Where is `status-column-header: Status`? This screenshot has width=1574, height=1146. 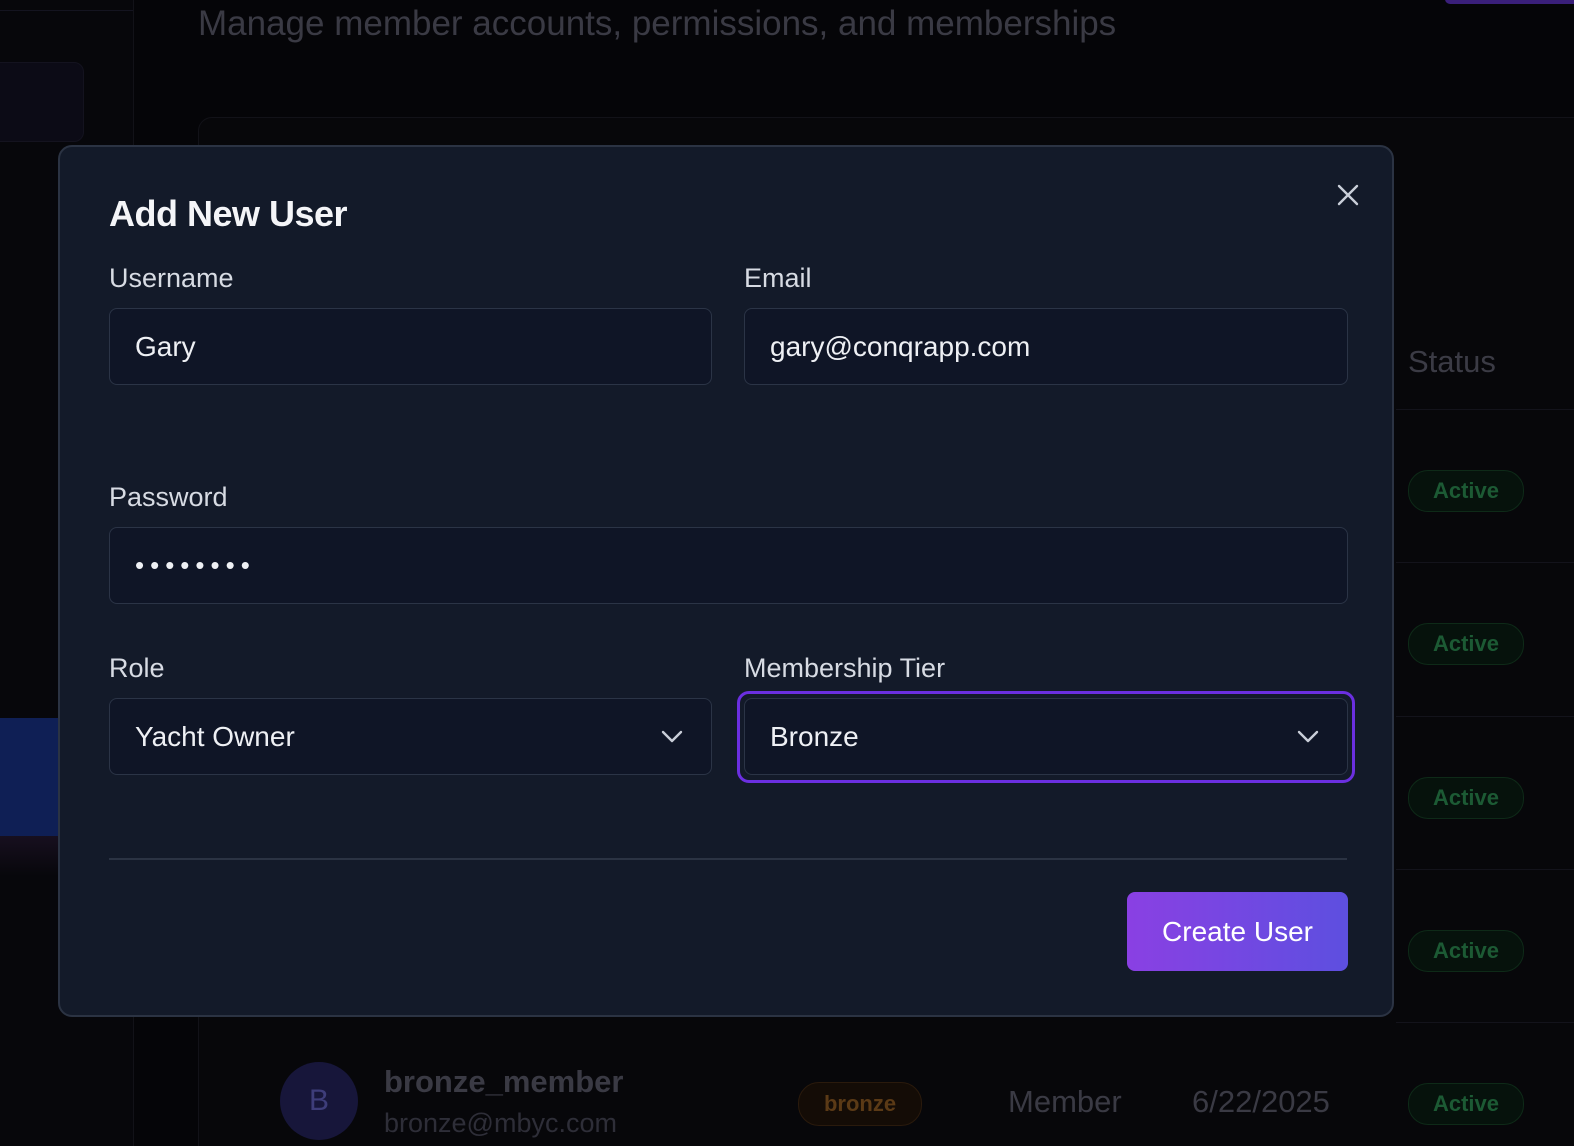 status-column-header: Status is located at coordinates (1452, 362).